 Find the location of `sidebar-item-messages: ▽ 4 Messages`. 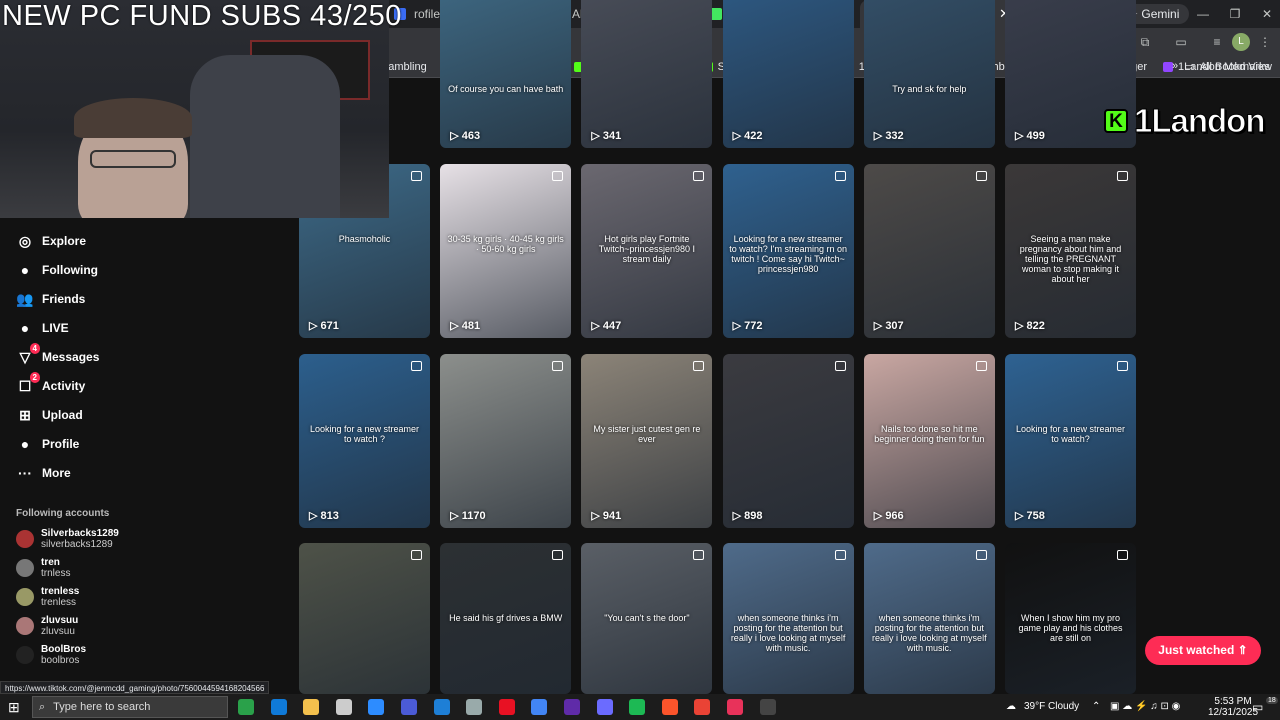

sidebar-item-messages: ▽ 4 Messages is located at coordinates (57, 355).